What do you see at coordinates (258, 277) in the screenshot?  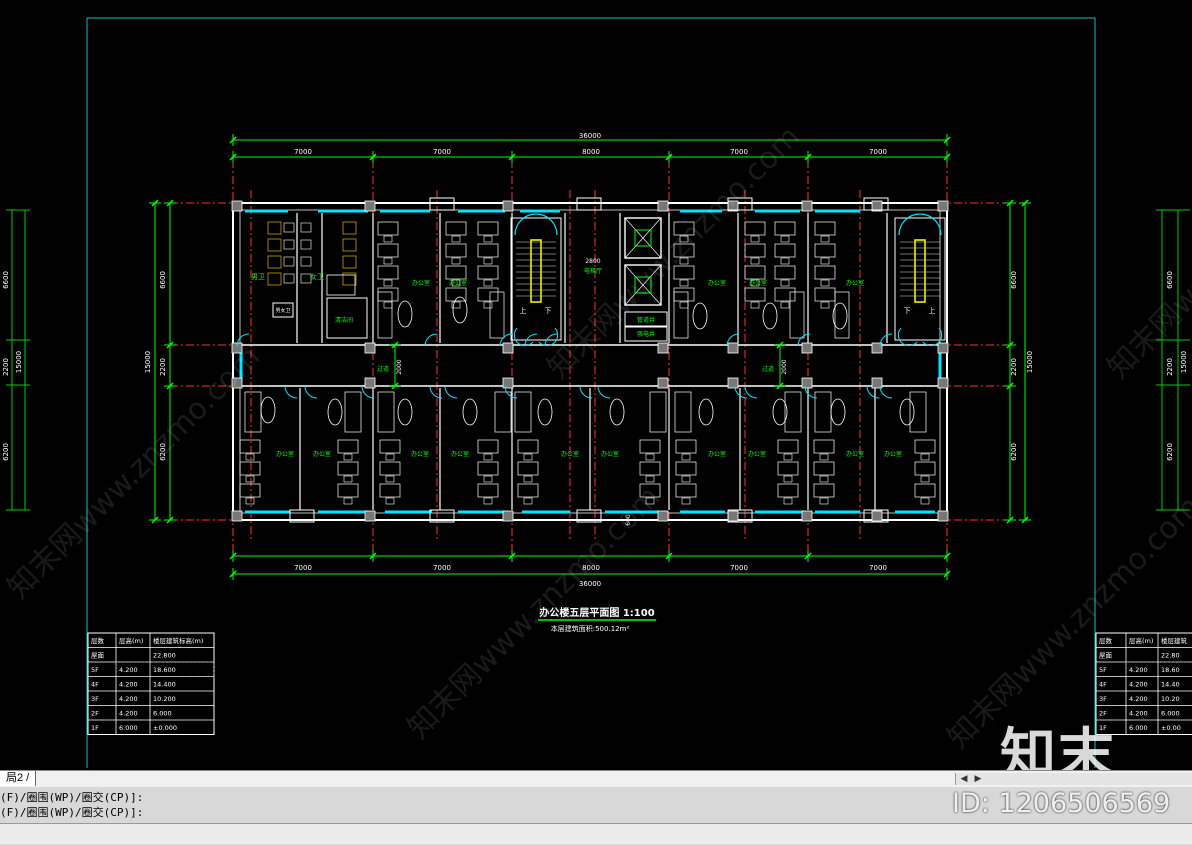 I see `room-label-mens-wc: 男卫` at bounding box center [258, 277].